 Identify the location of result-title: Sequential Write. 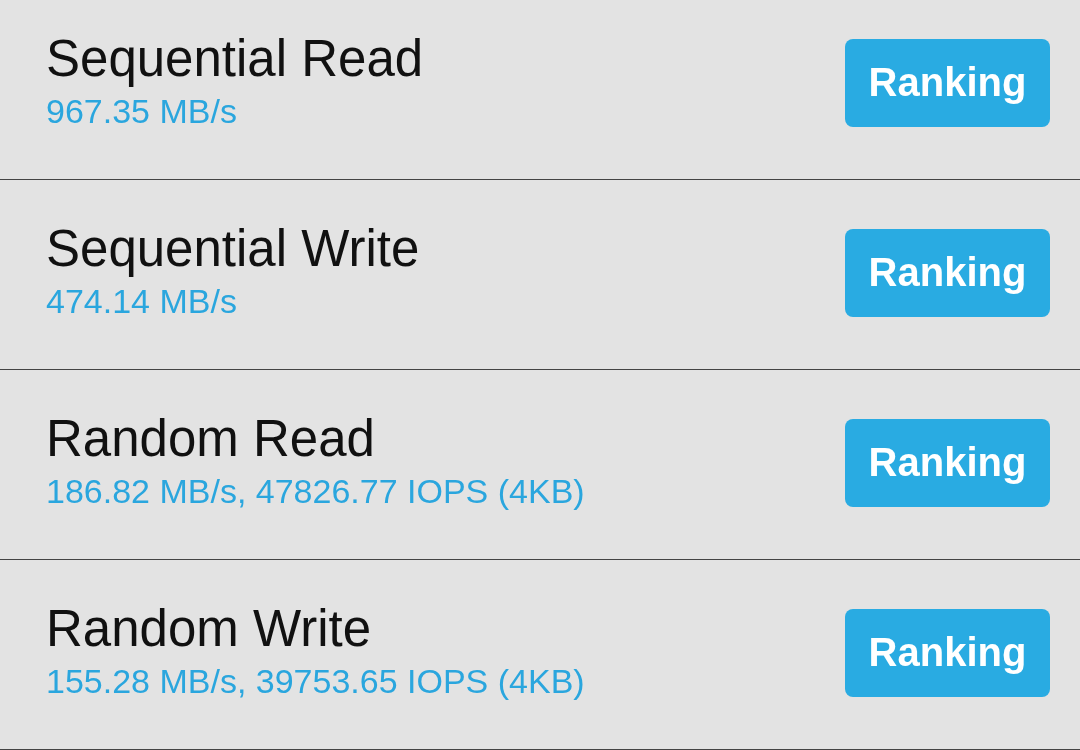
(233, 249).